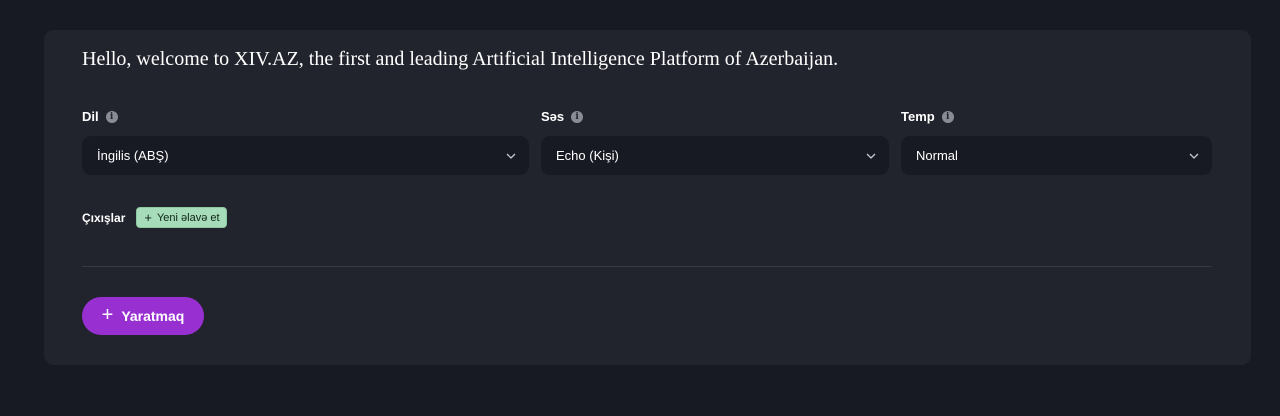 The image size is (1280, 416). What do you see at coordinates (918, 116) in the screenshot?
I see `temp-label: Temp` at bounding box center [918, 116].